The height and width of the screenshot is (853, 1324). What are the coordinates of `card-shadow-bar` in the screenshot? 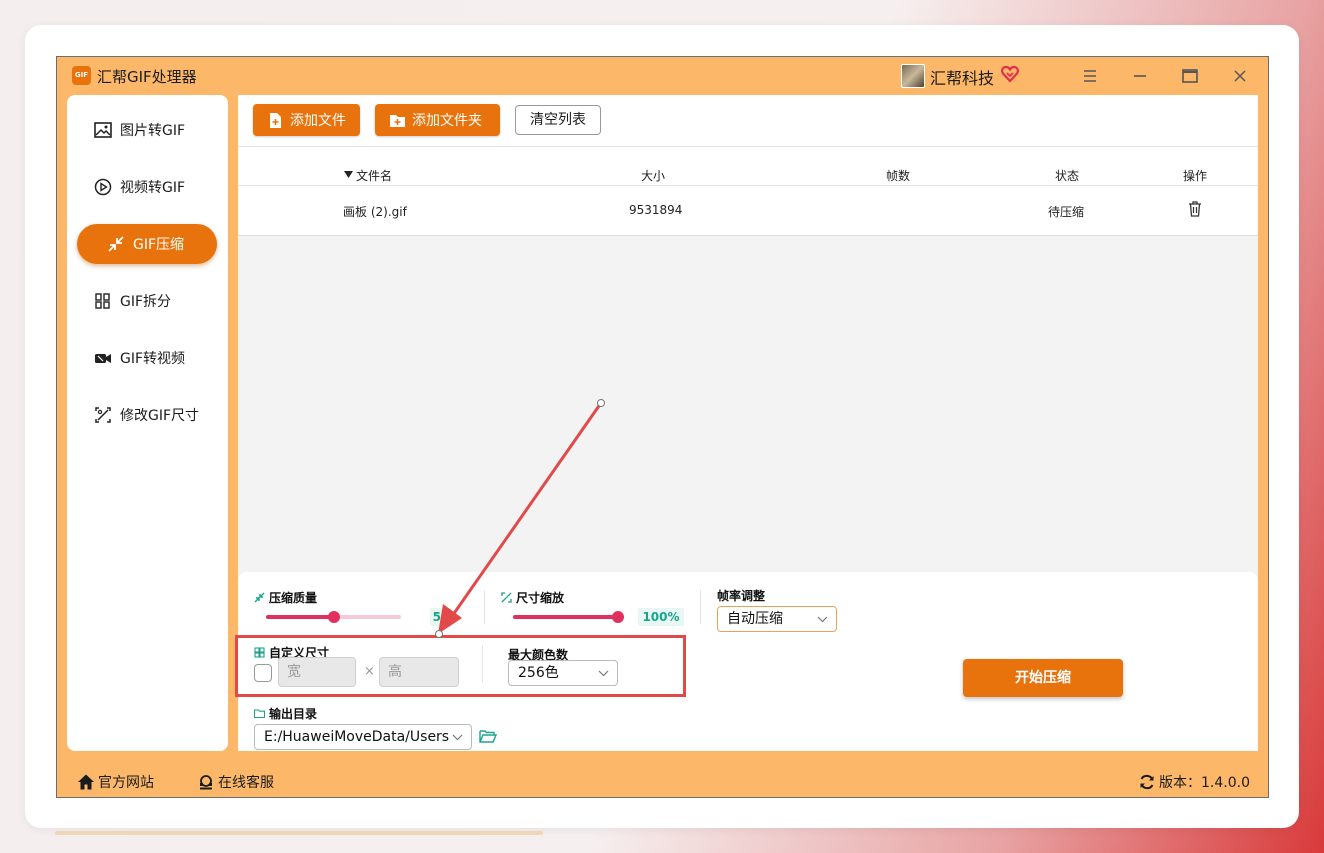 It's located at (299, 833).